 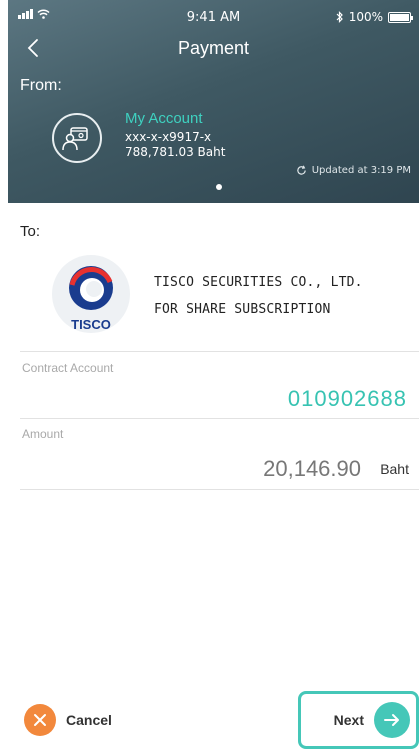 I want to click on bluetooth-icon, so click(x=339, y=17).